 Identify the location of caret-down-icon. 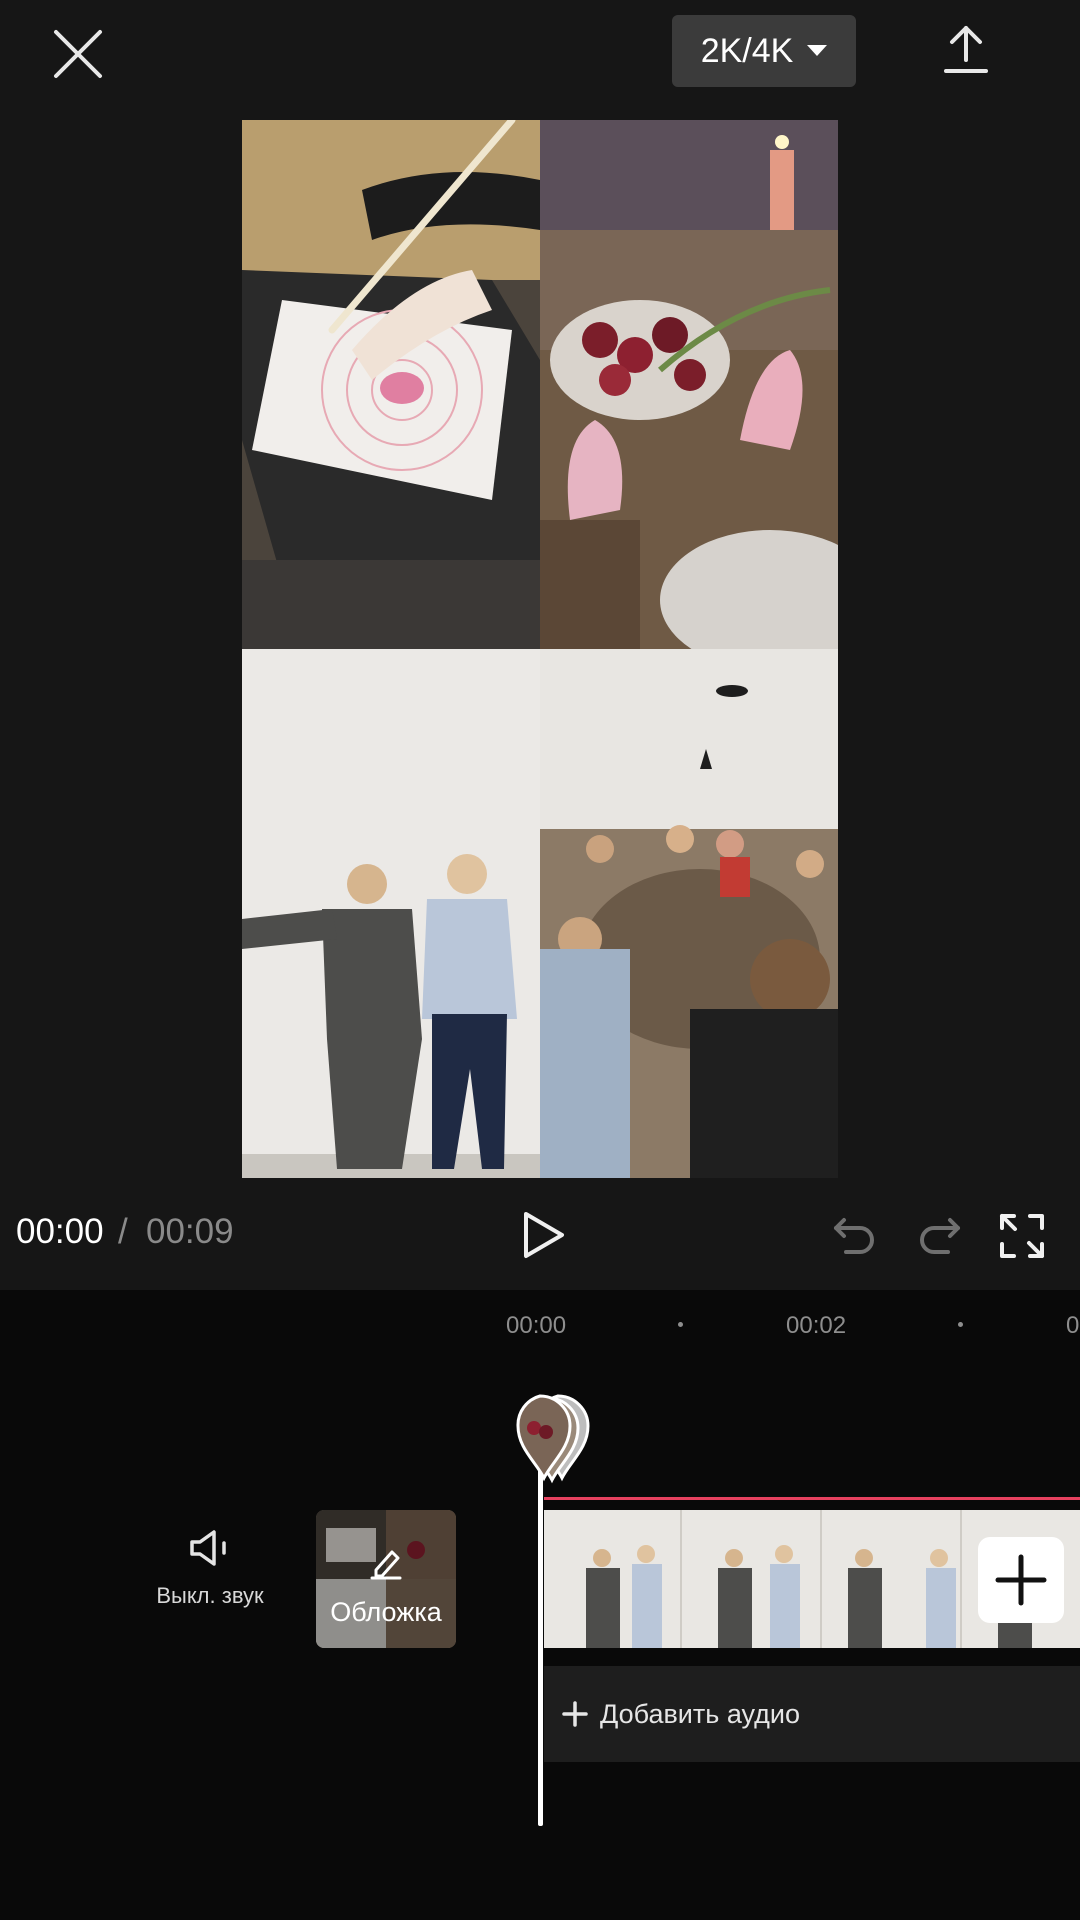
(817, 50).